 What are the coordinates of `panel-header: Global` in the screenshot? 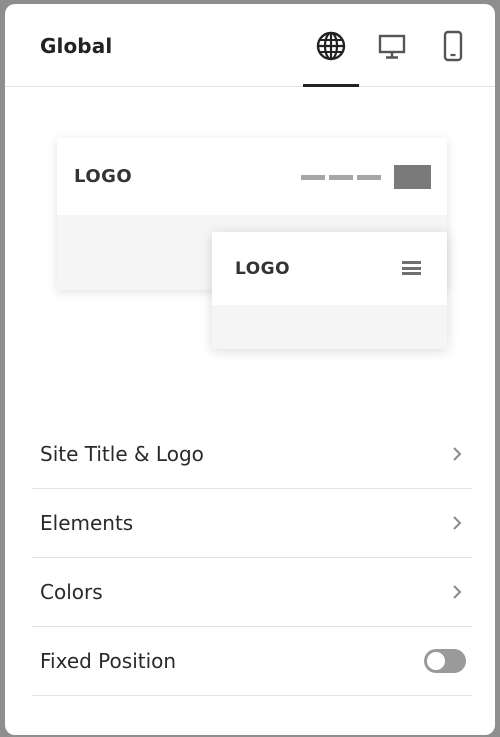 It's located at (250, 45).